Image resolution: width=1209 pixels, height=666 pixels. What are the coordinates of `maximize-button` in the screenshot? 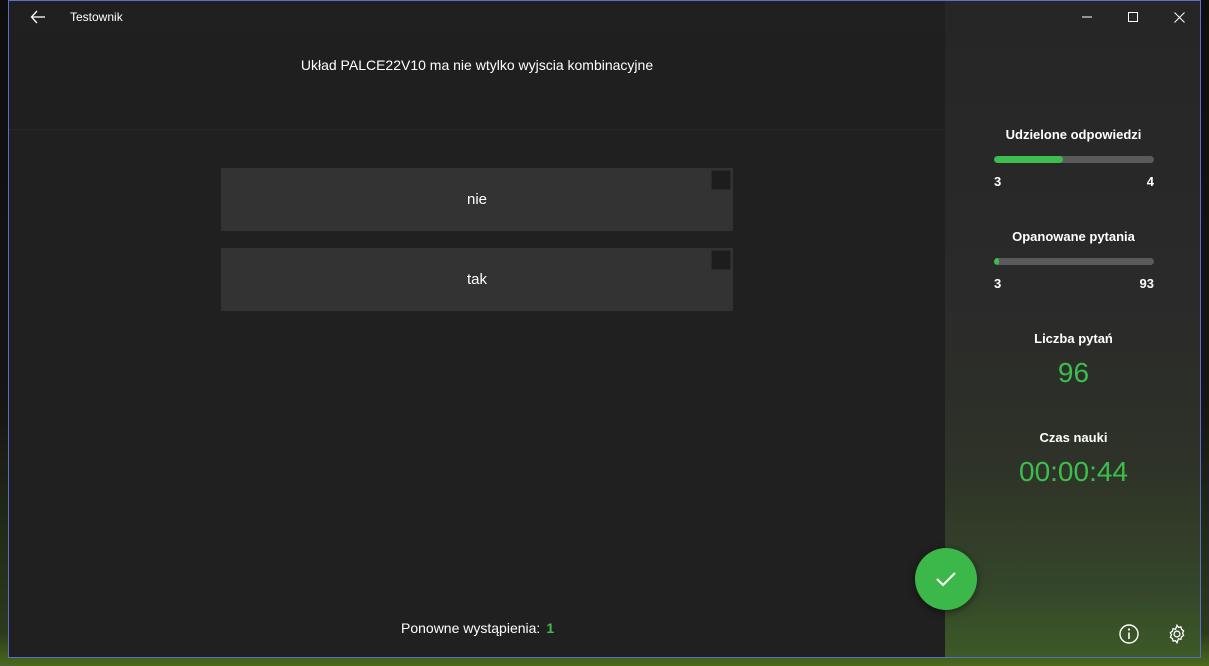 It's located at (1133, 17).